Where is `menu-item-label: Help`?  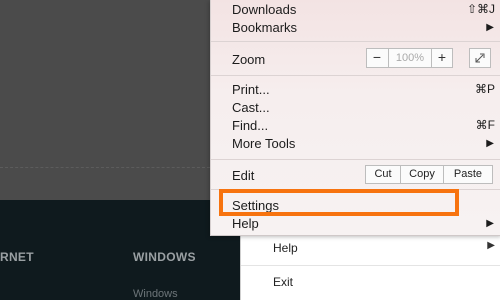
menu-item-label: Help is located at coordinates (245, 223).